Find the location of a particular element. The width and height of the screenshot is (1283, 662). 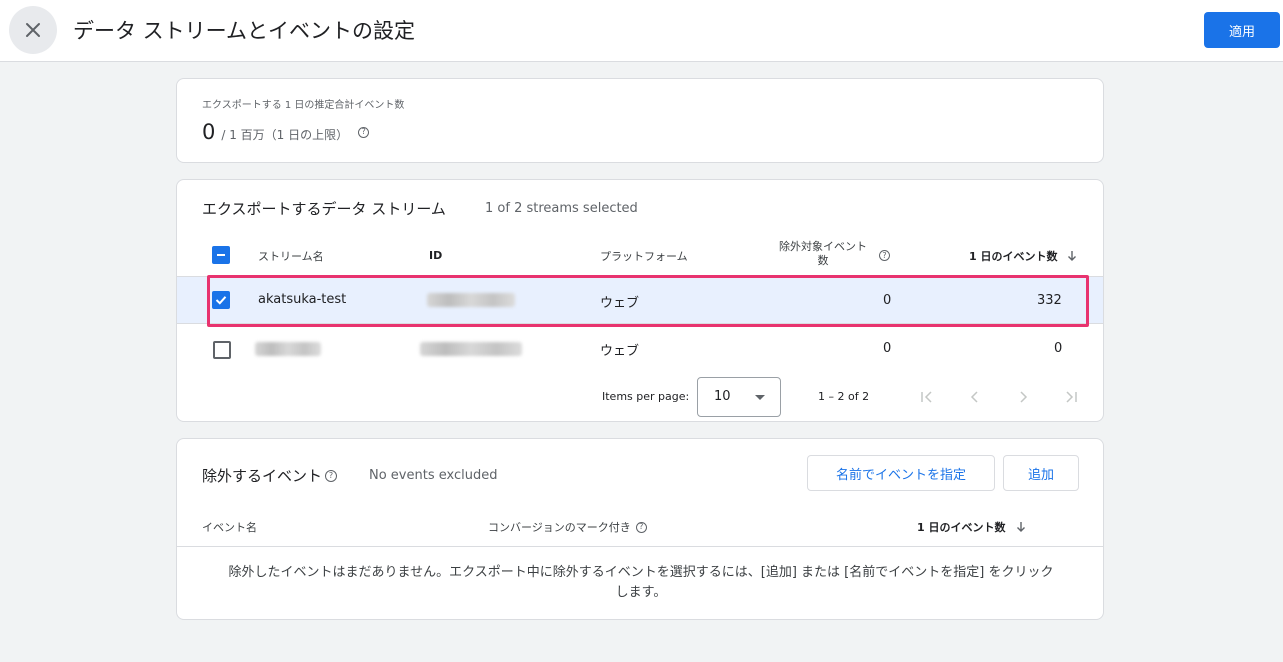

top-bar: データ ストリームとイベントの設定 適用 is located at coordinates (641, 31).